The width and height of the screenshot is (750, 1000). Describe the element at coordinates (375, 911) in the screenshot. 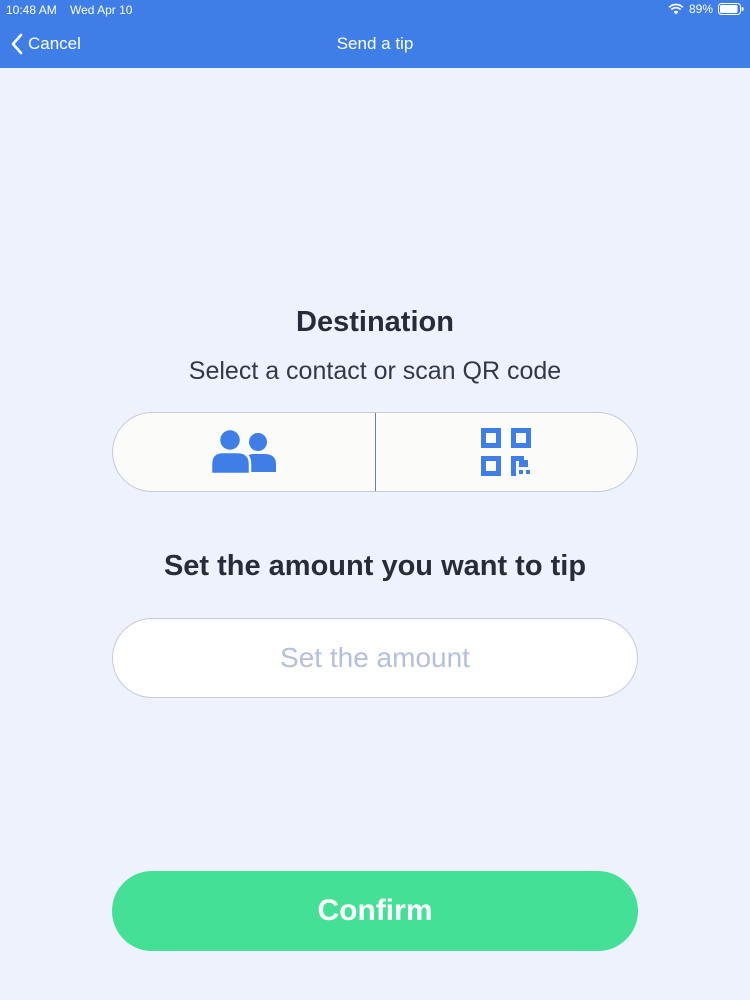

I see `confirm-button: Confirm` at that location.